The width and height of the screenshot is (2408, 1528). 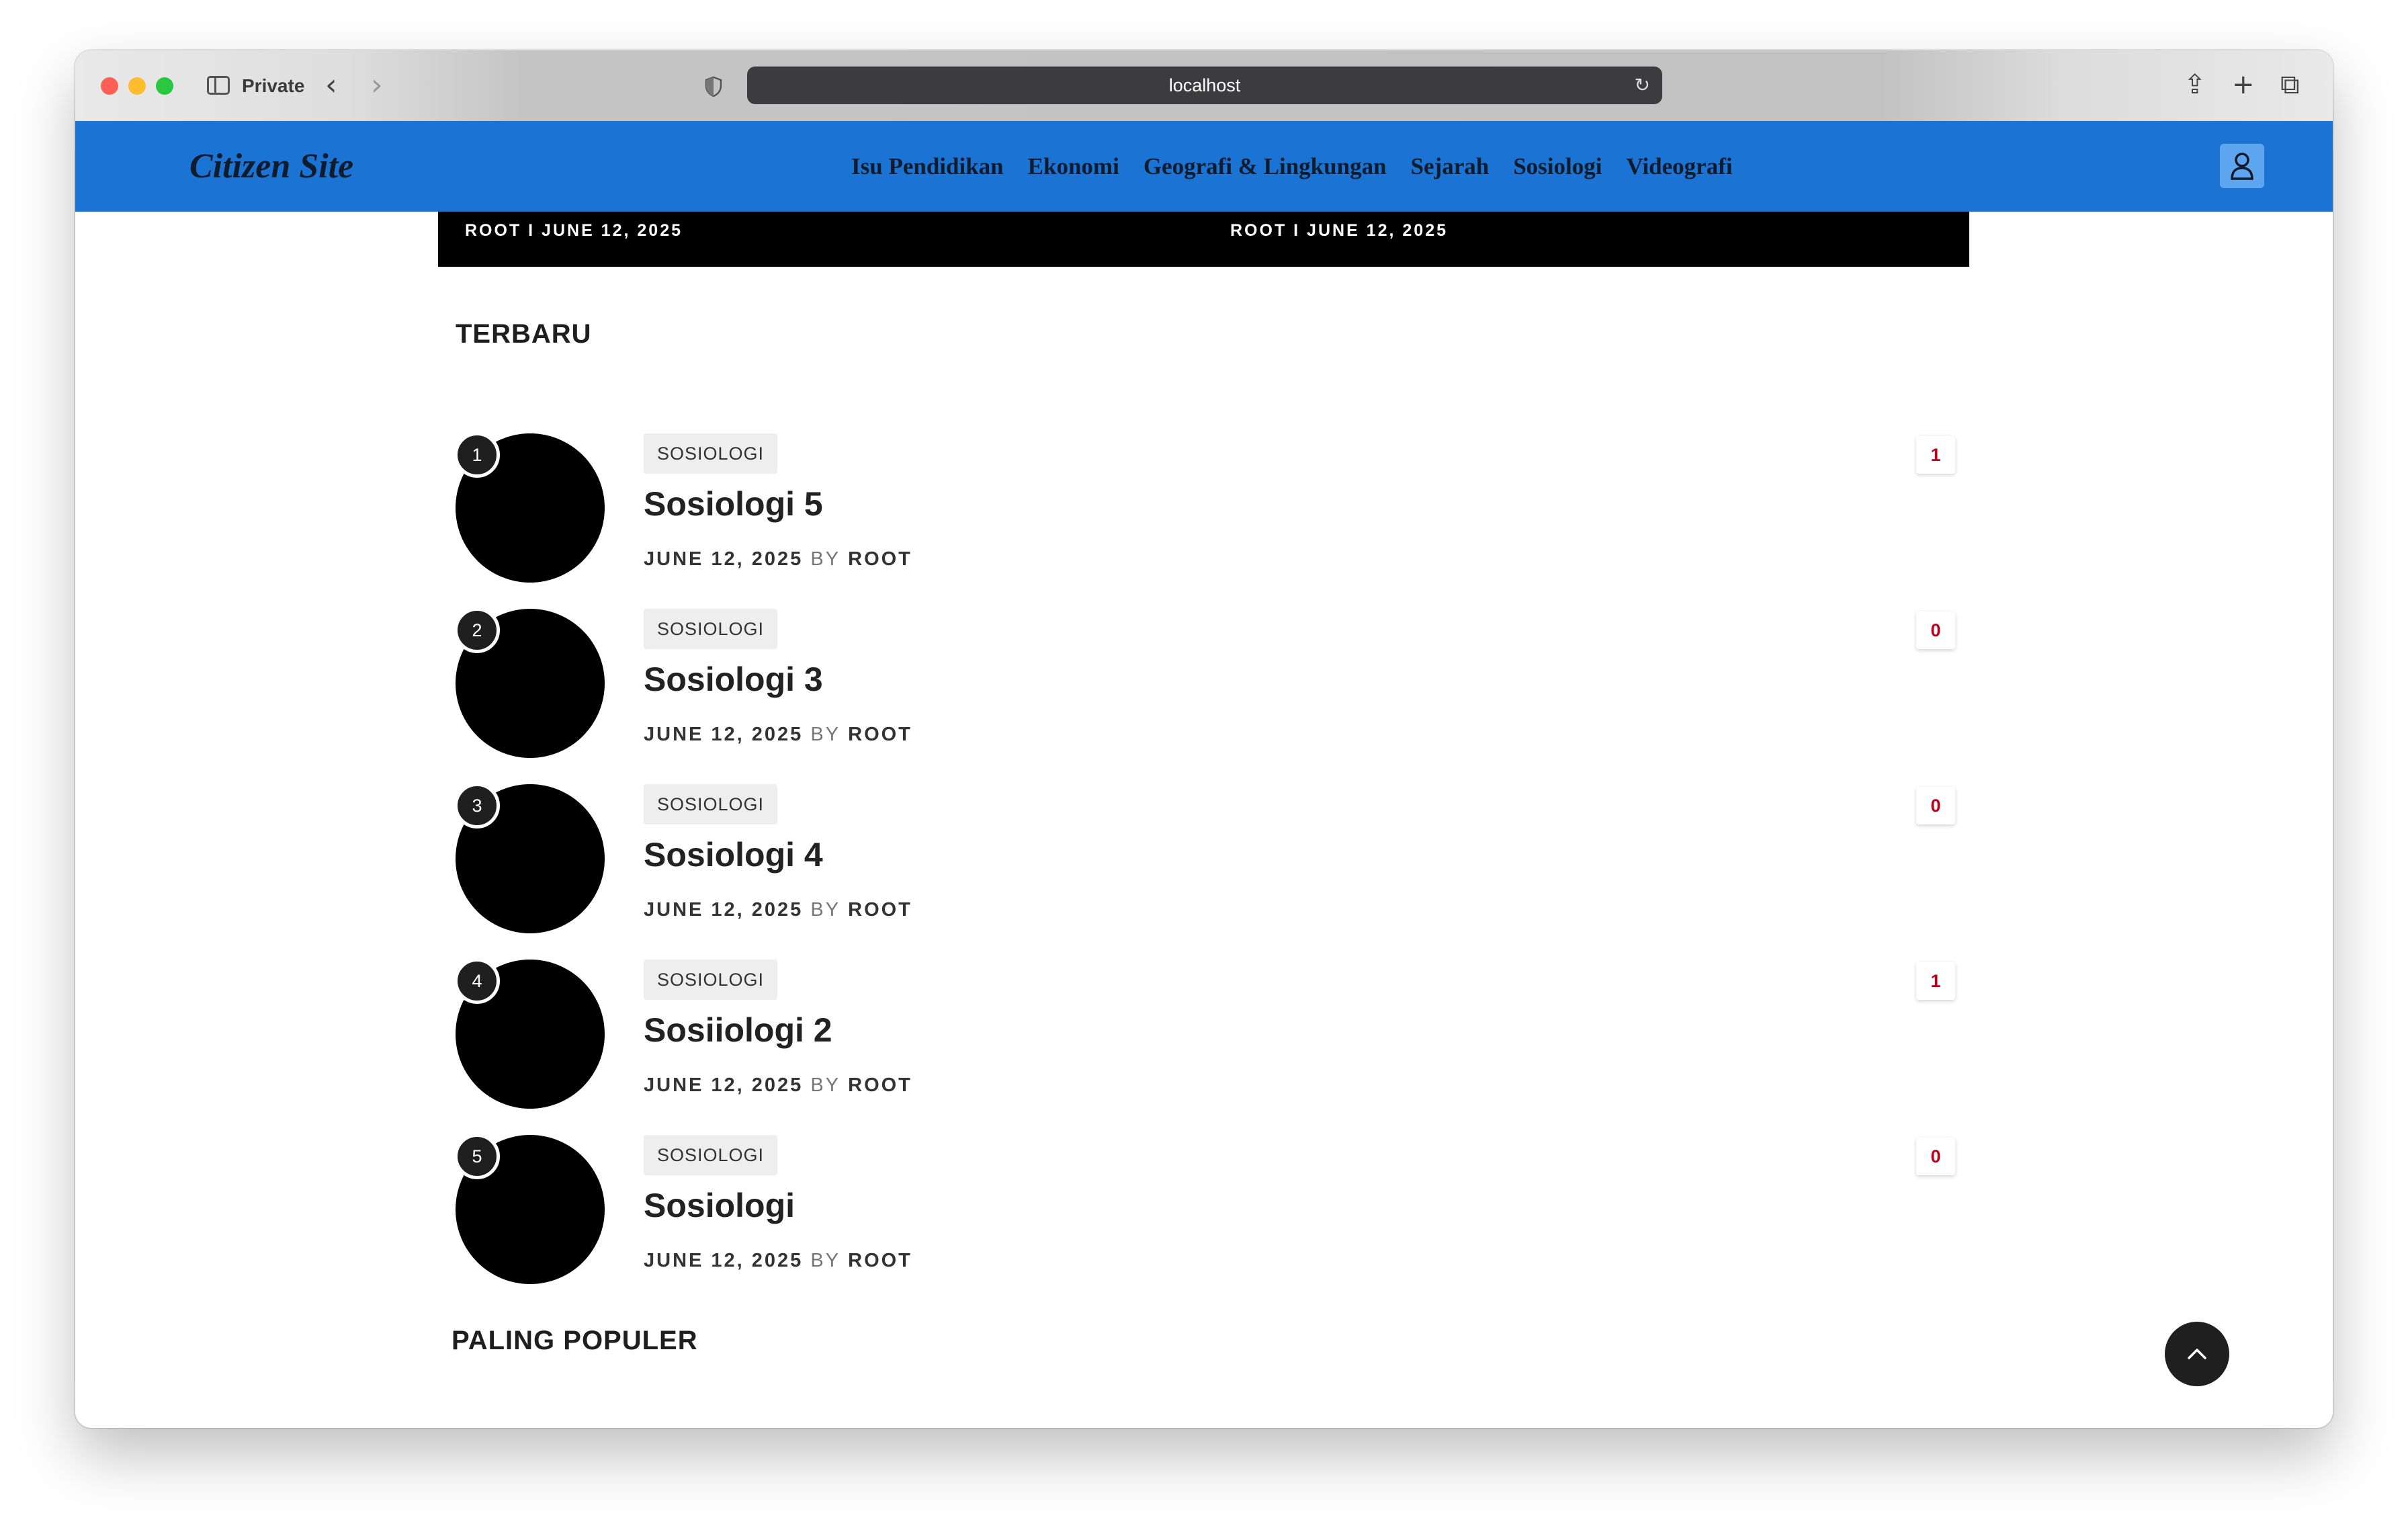 I want to click on back-to-top-button, so click(x=2197, y=1354).